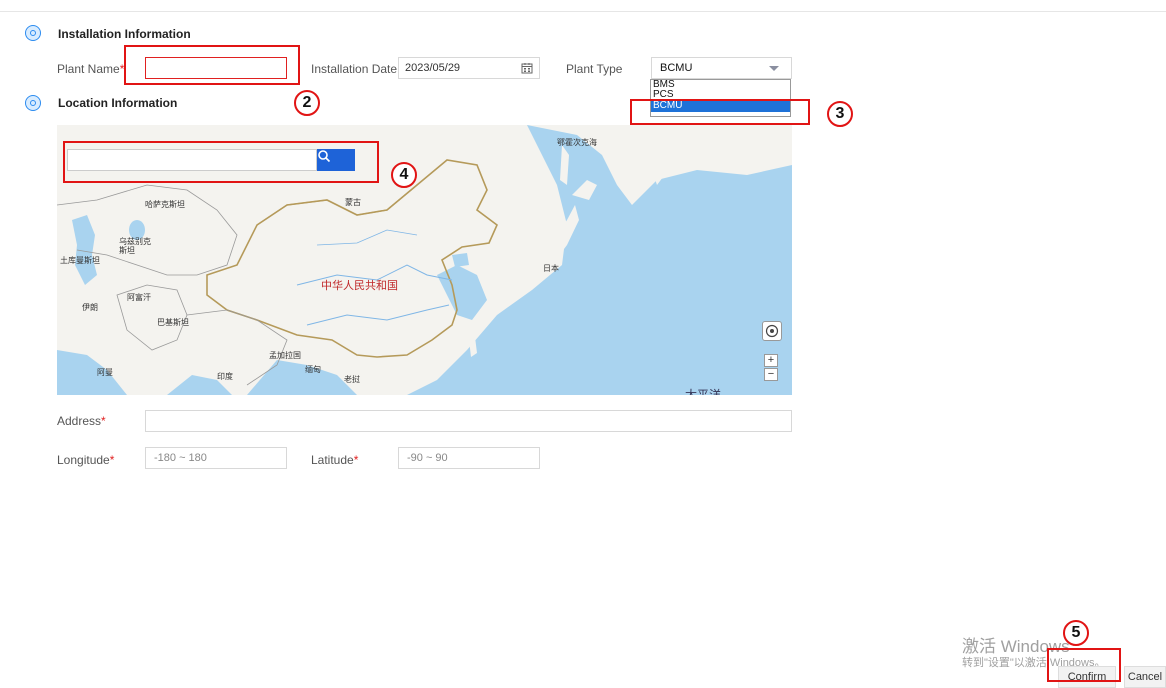 The width and height of the screenshot is (1166, 688). What do you see at coordinates (139, 297) in the screenshot?
I see `map-label-afghanistan: 阿富汗` at bounding box center [139, 297].